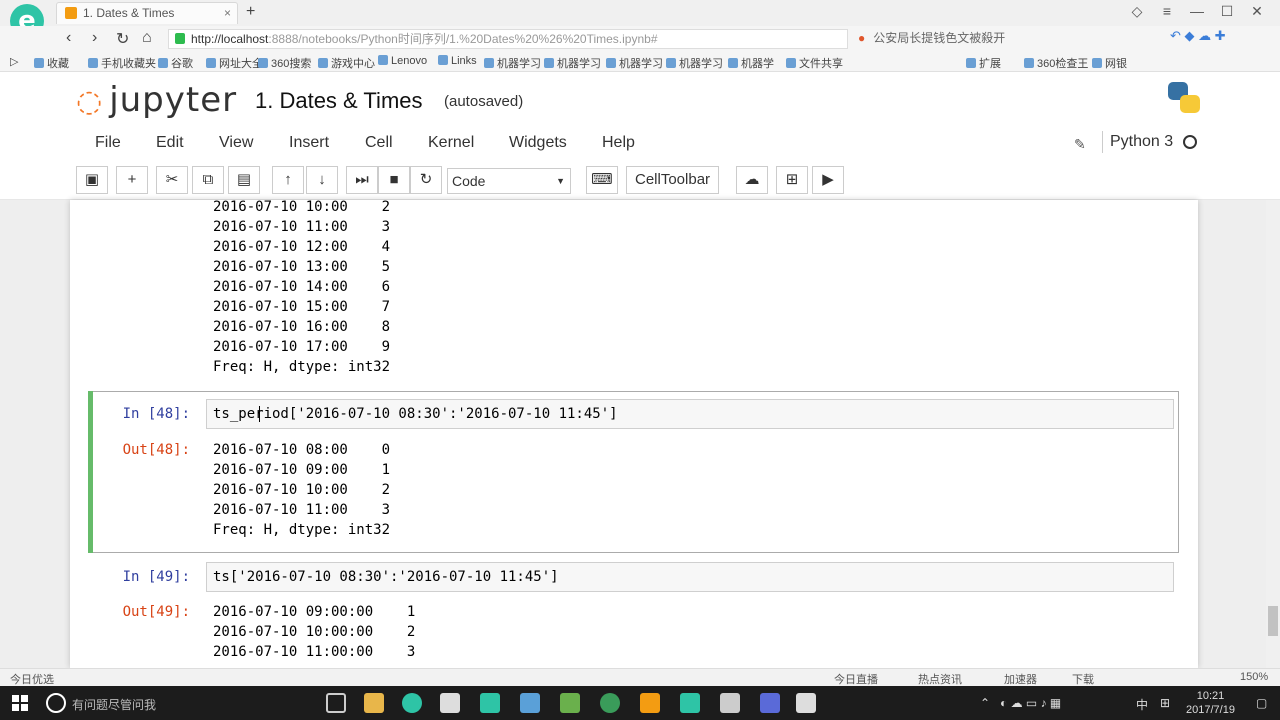 This screenshot has width=1280, height=720. I want to click on bookmark-item: 网址大全, so click(234, 63).